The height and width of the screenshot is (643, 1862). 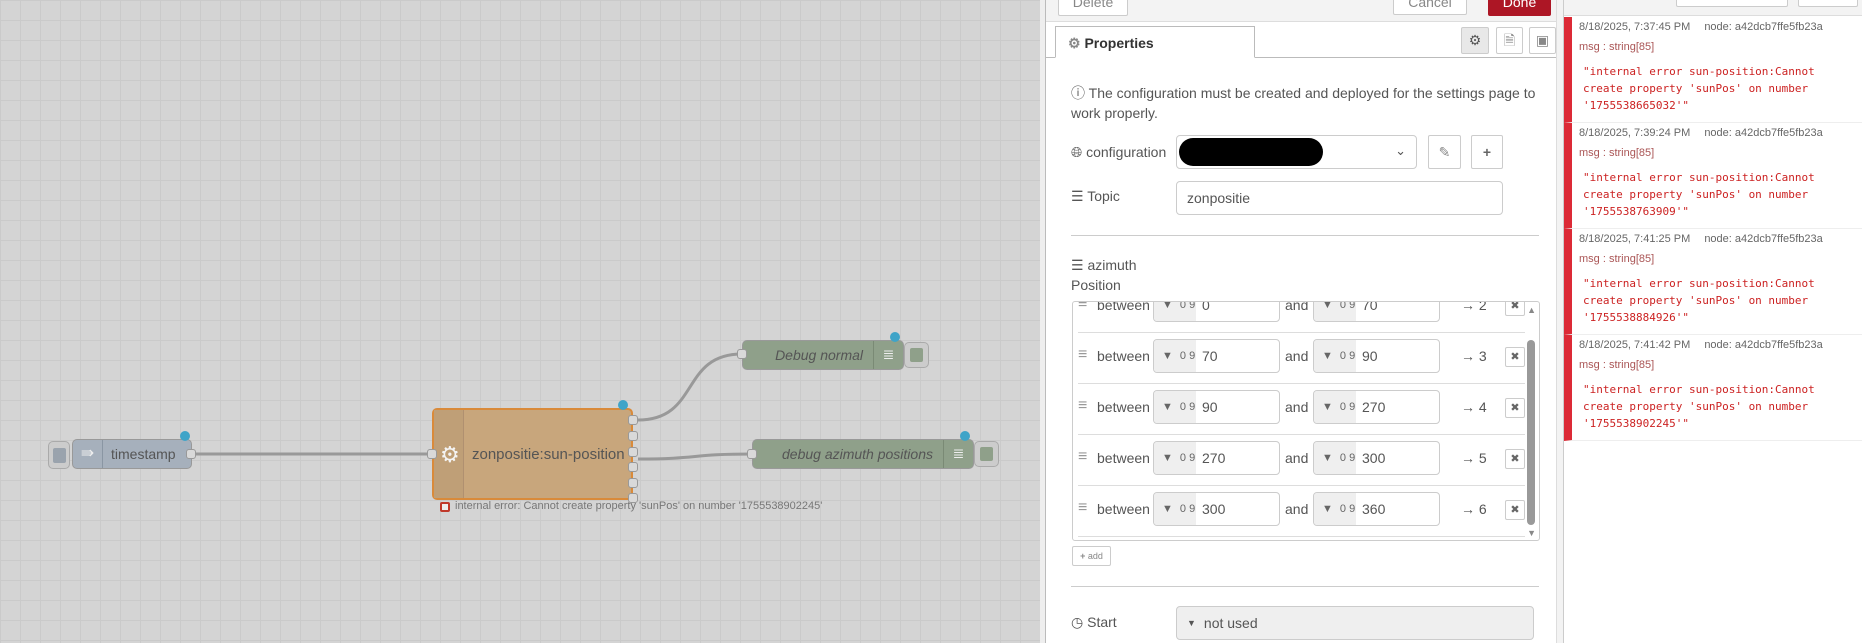 I want to click on output-port, so click(x=191, y=454).